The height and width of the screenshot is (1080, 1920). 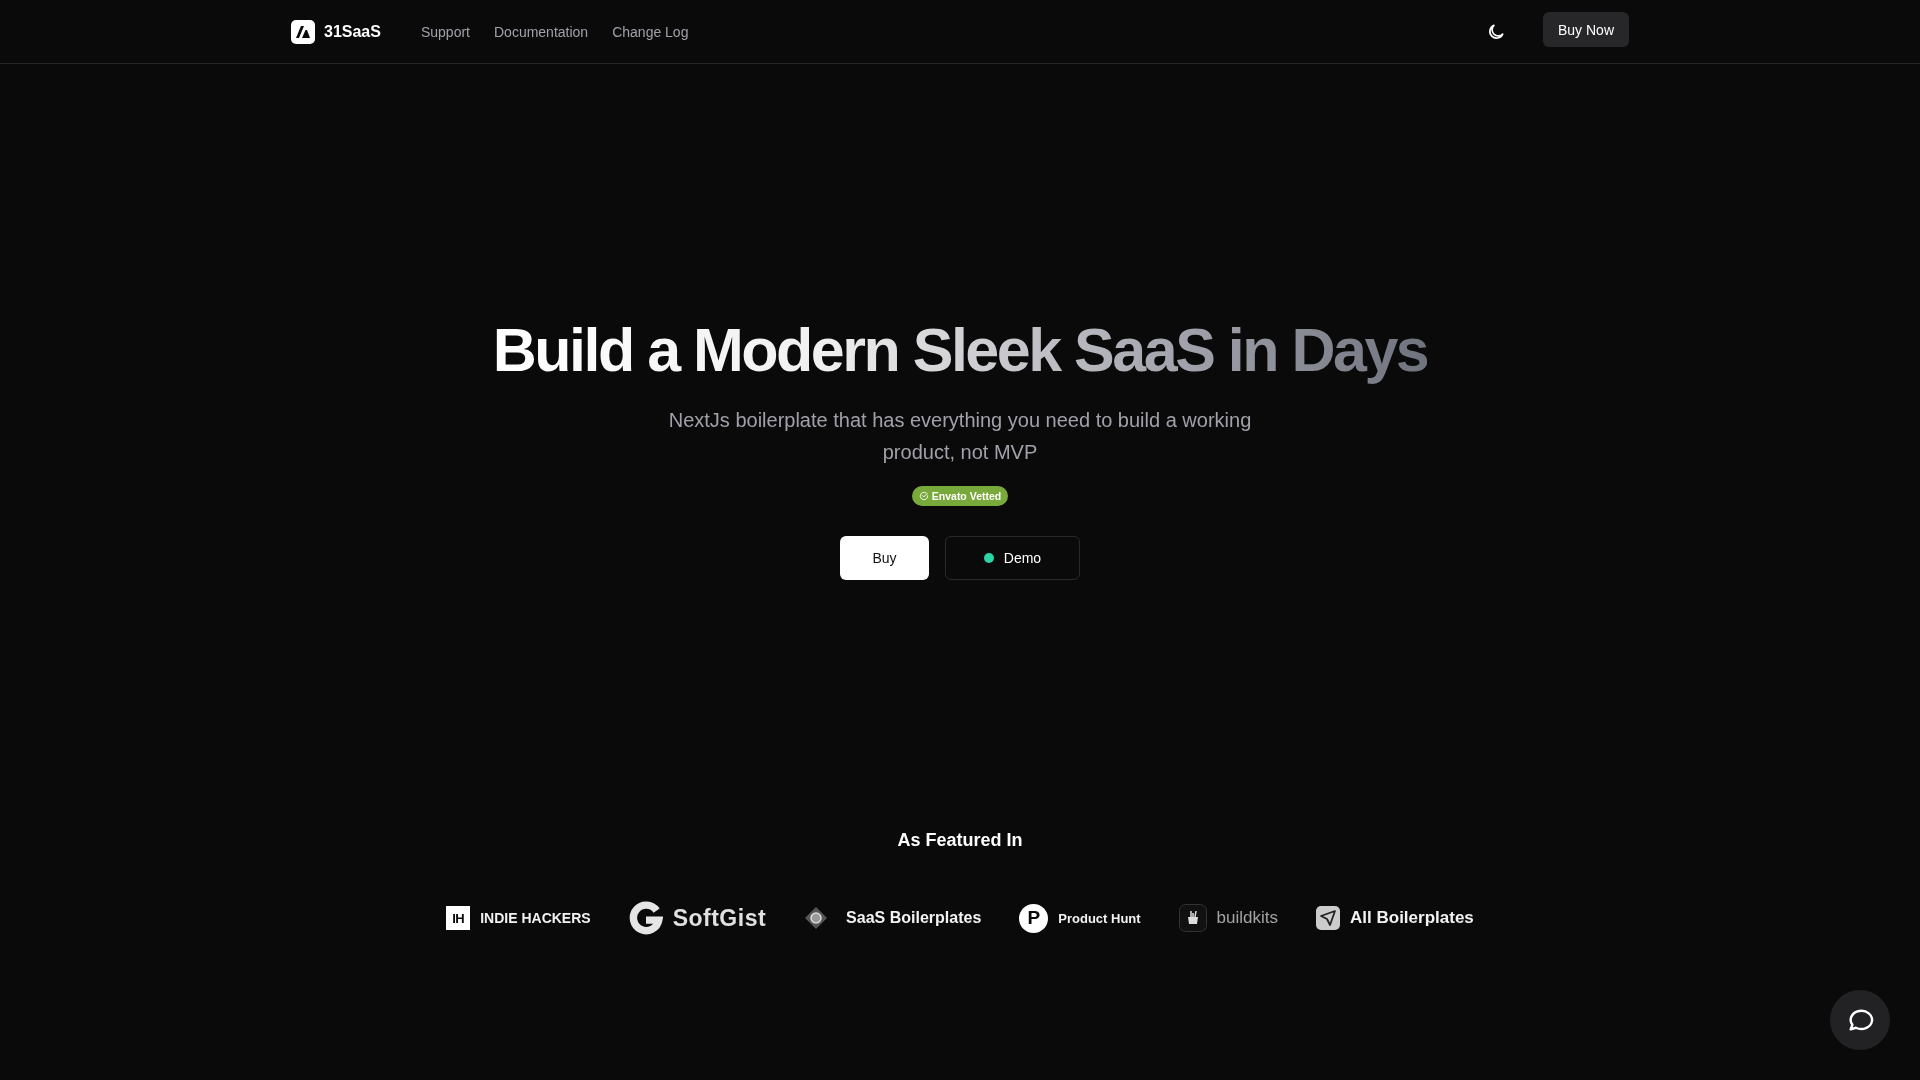 What do you see at coordinates (719, 918) in the screenshot?
I see `featured-logo-name: SoftGist` at bounding box center [719, 918].